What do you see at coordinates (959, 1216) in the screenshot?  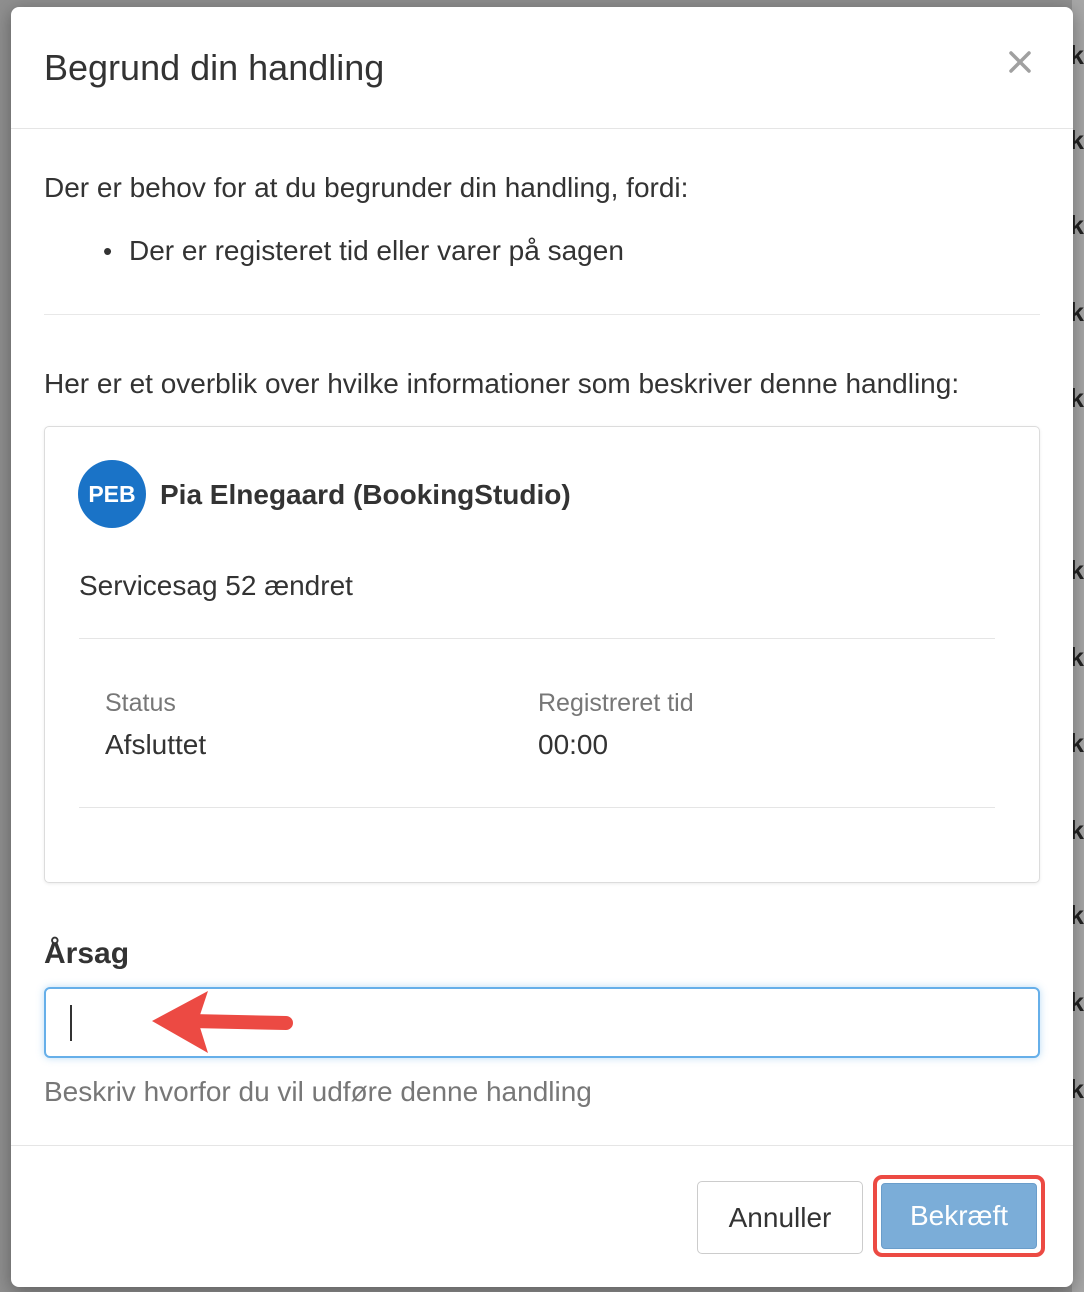 I see `confirm-button: Bekræft` at bounding box center [959, 1216].